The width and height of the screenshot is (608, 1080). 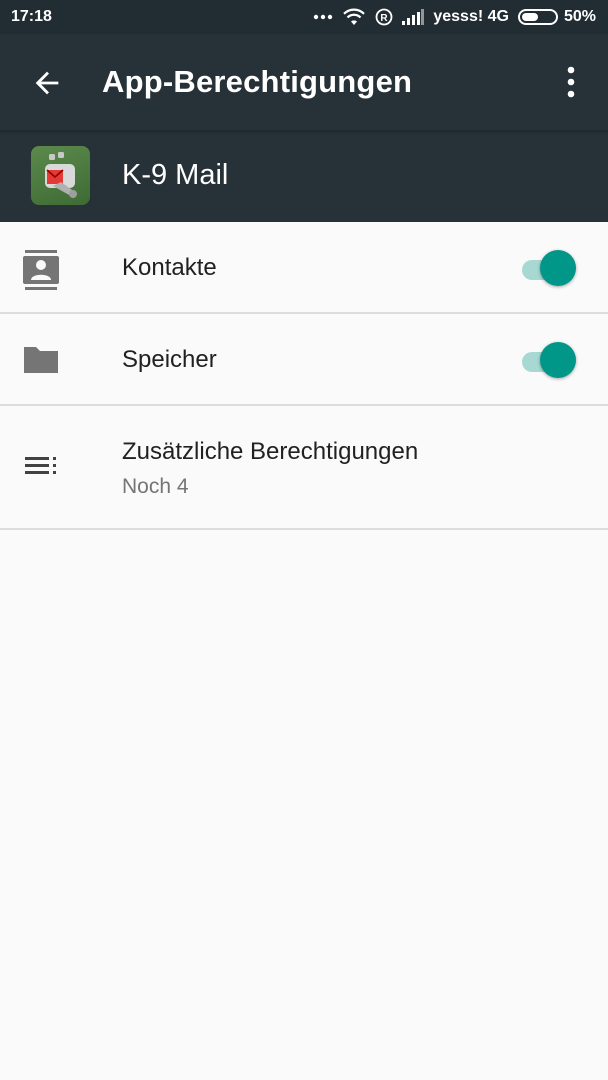 What do you see at coordinates (60, 175) in the screenshot?
I see `k9-mail-icon` at bounding box center [60, 175].